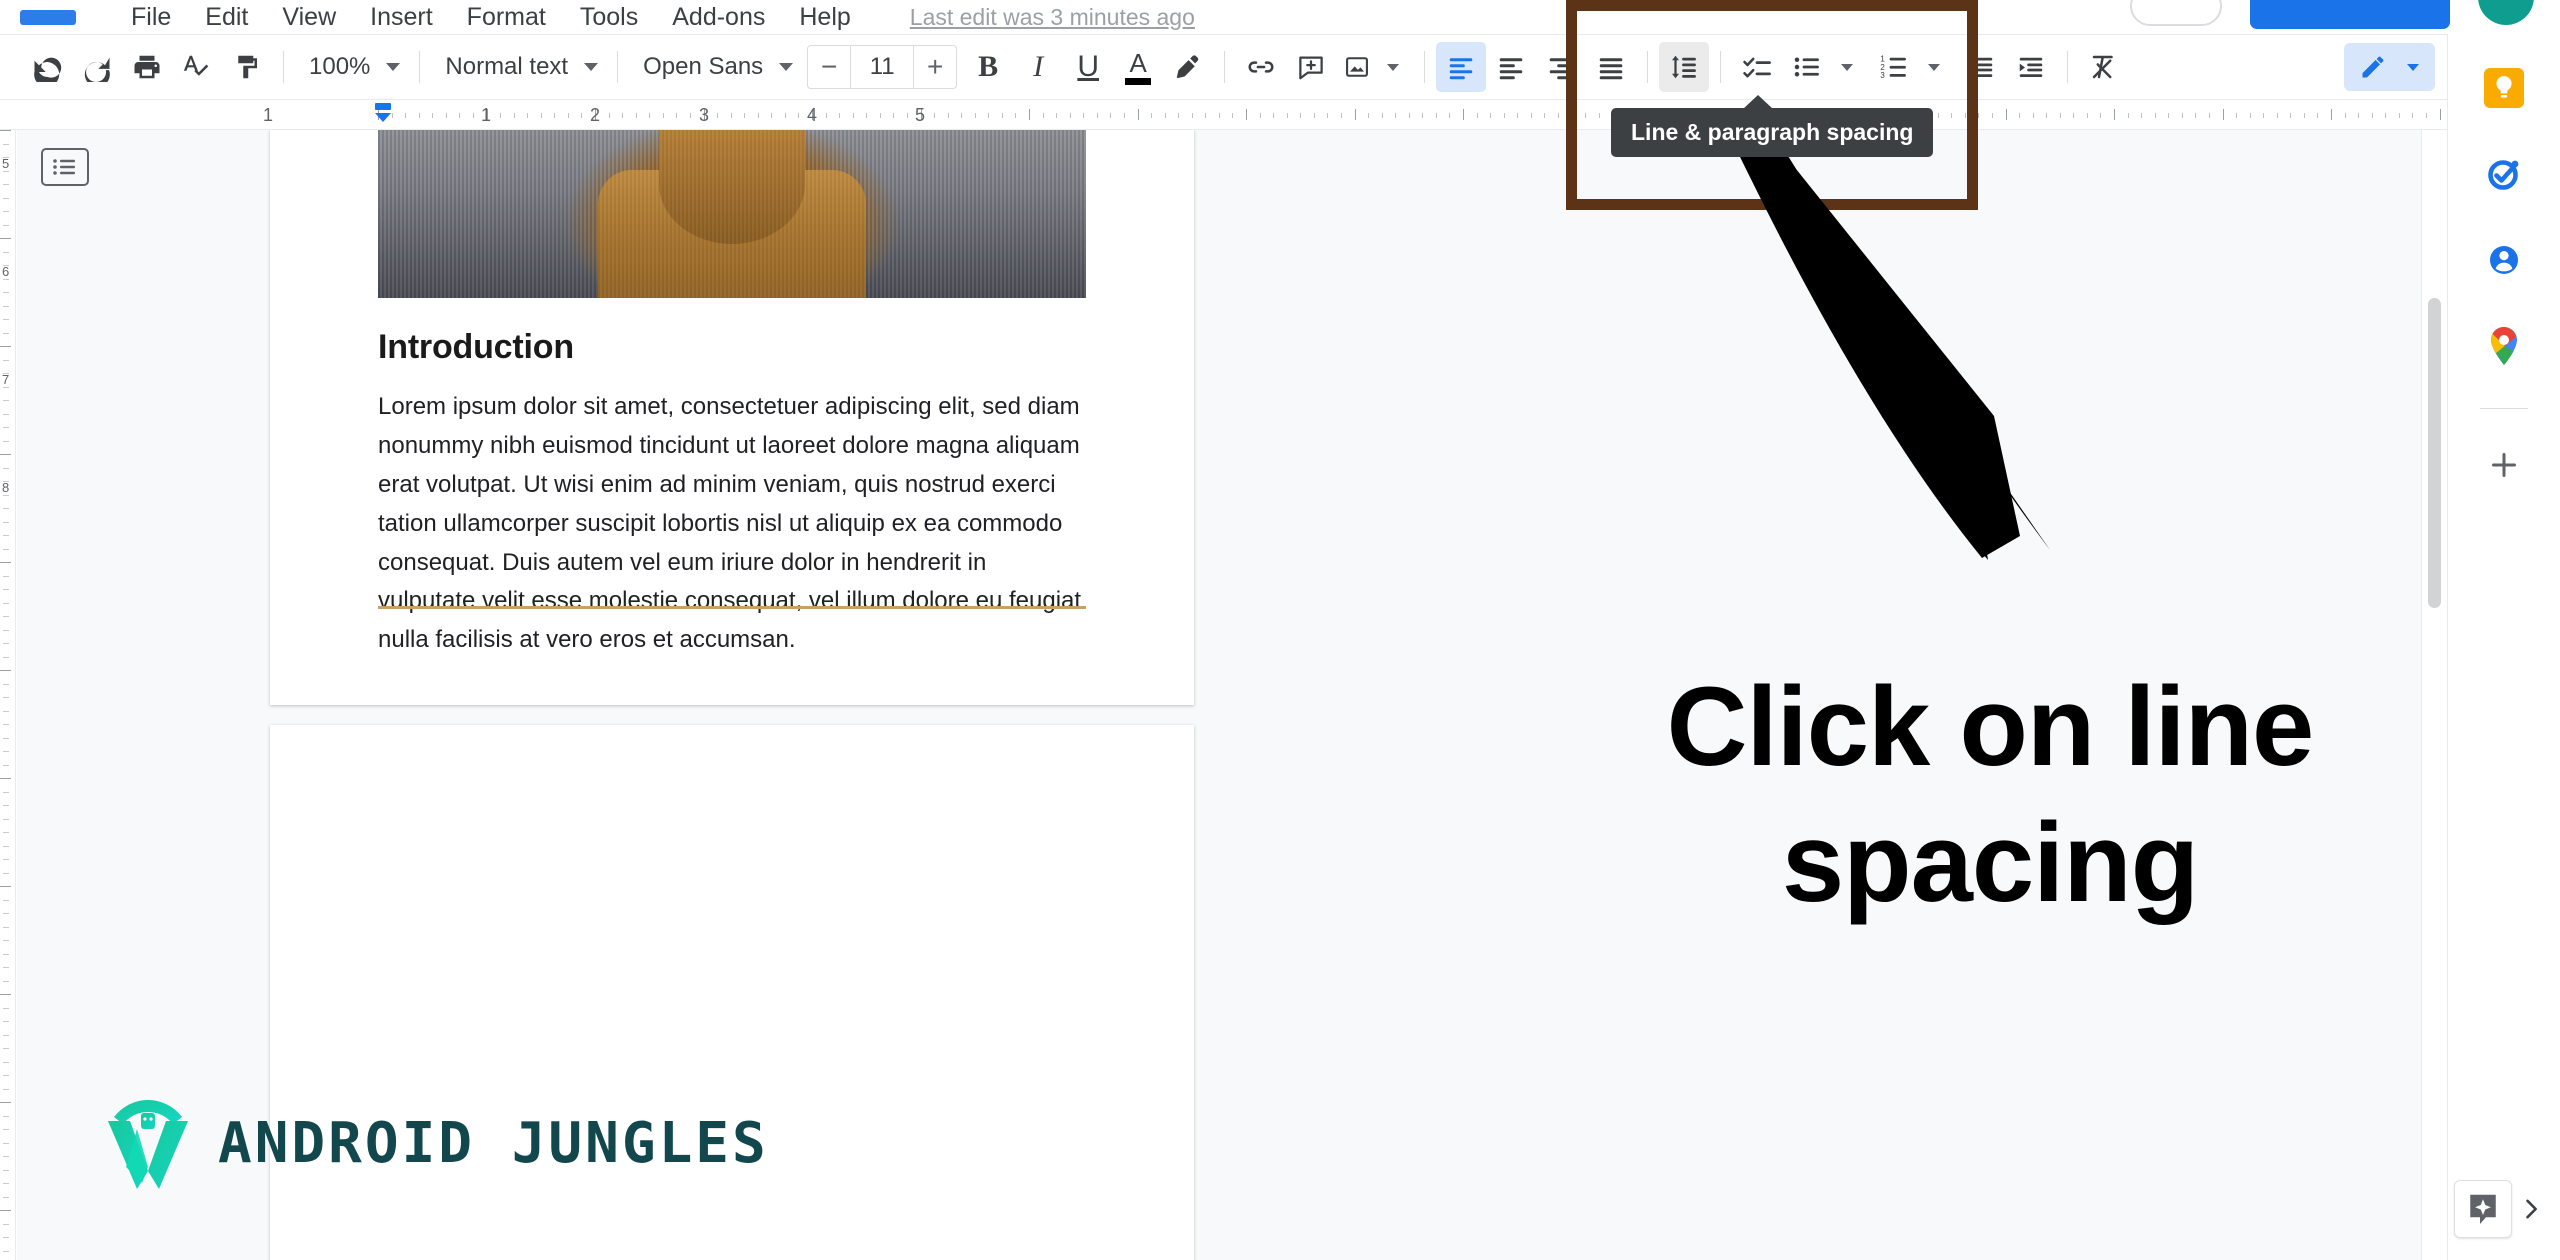  Describe the element at coordinates (2104, 67) in the screenshot. I see `clear-formatting-icon` at that location.